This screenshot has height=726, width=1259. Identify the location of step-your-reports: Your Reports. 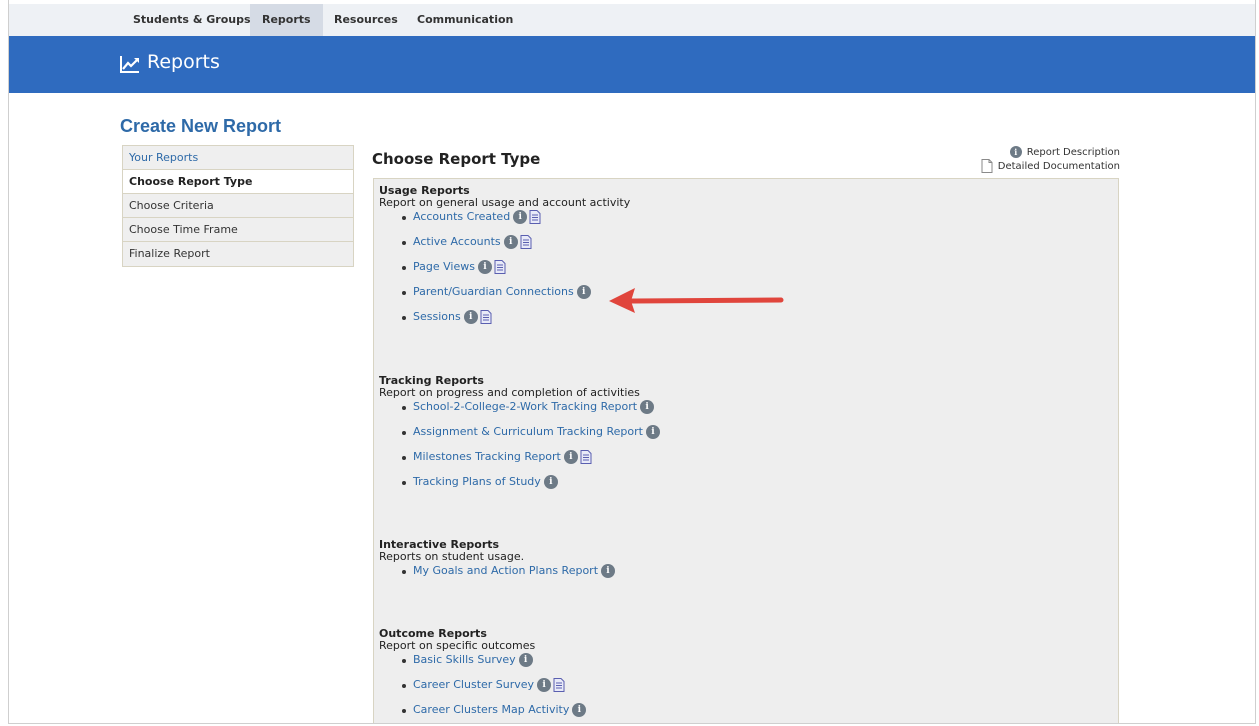
(238, 158).